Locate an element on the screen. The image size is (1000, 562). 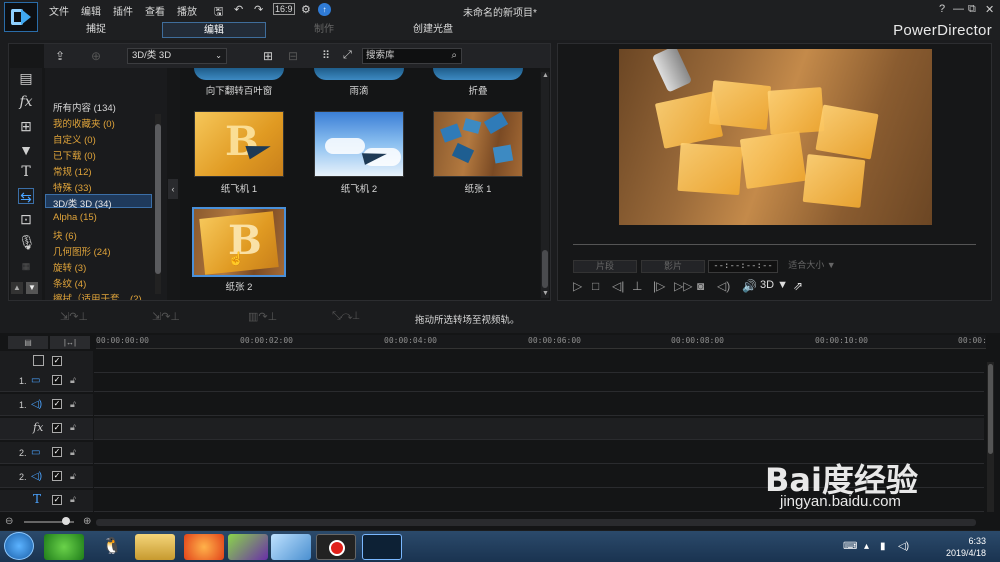
preview-seek-bar is located at coordinates (774, 244).